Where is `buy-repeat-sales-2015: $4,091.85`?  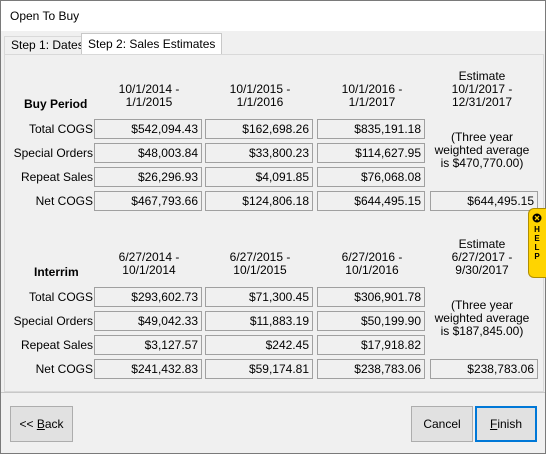
buy-repeat-sales-2015: $4,091.85 is located at coordinates (259, 177).